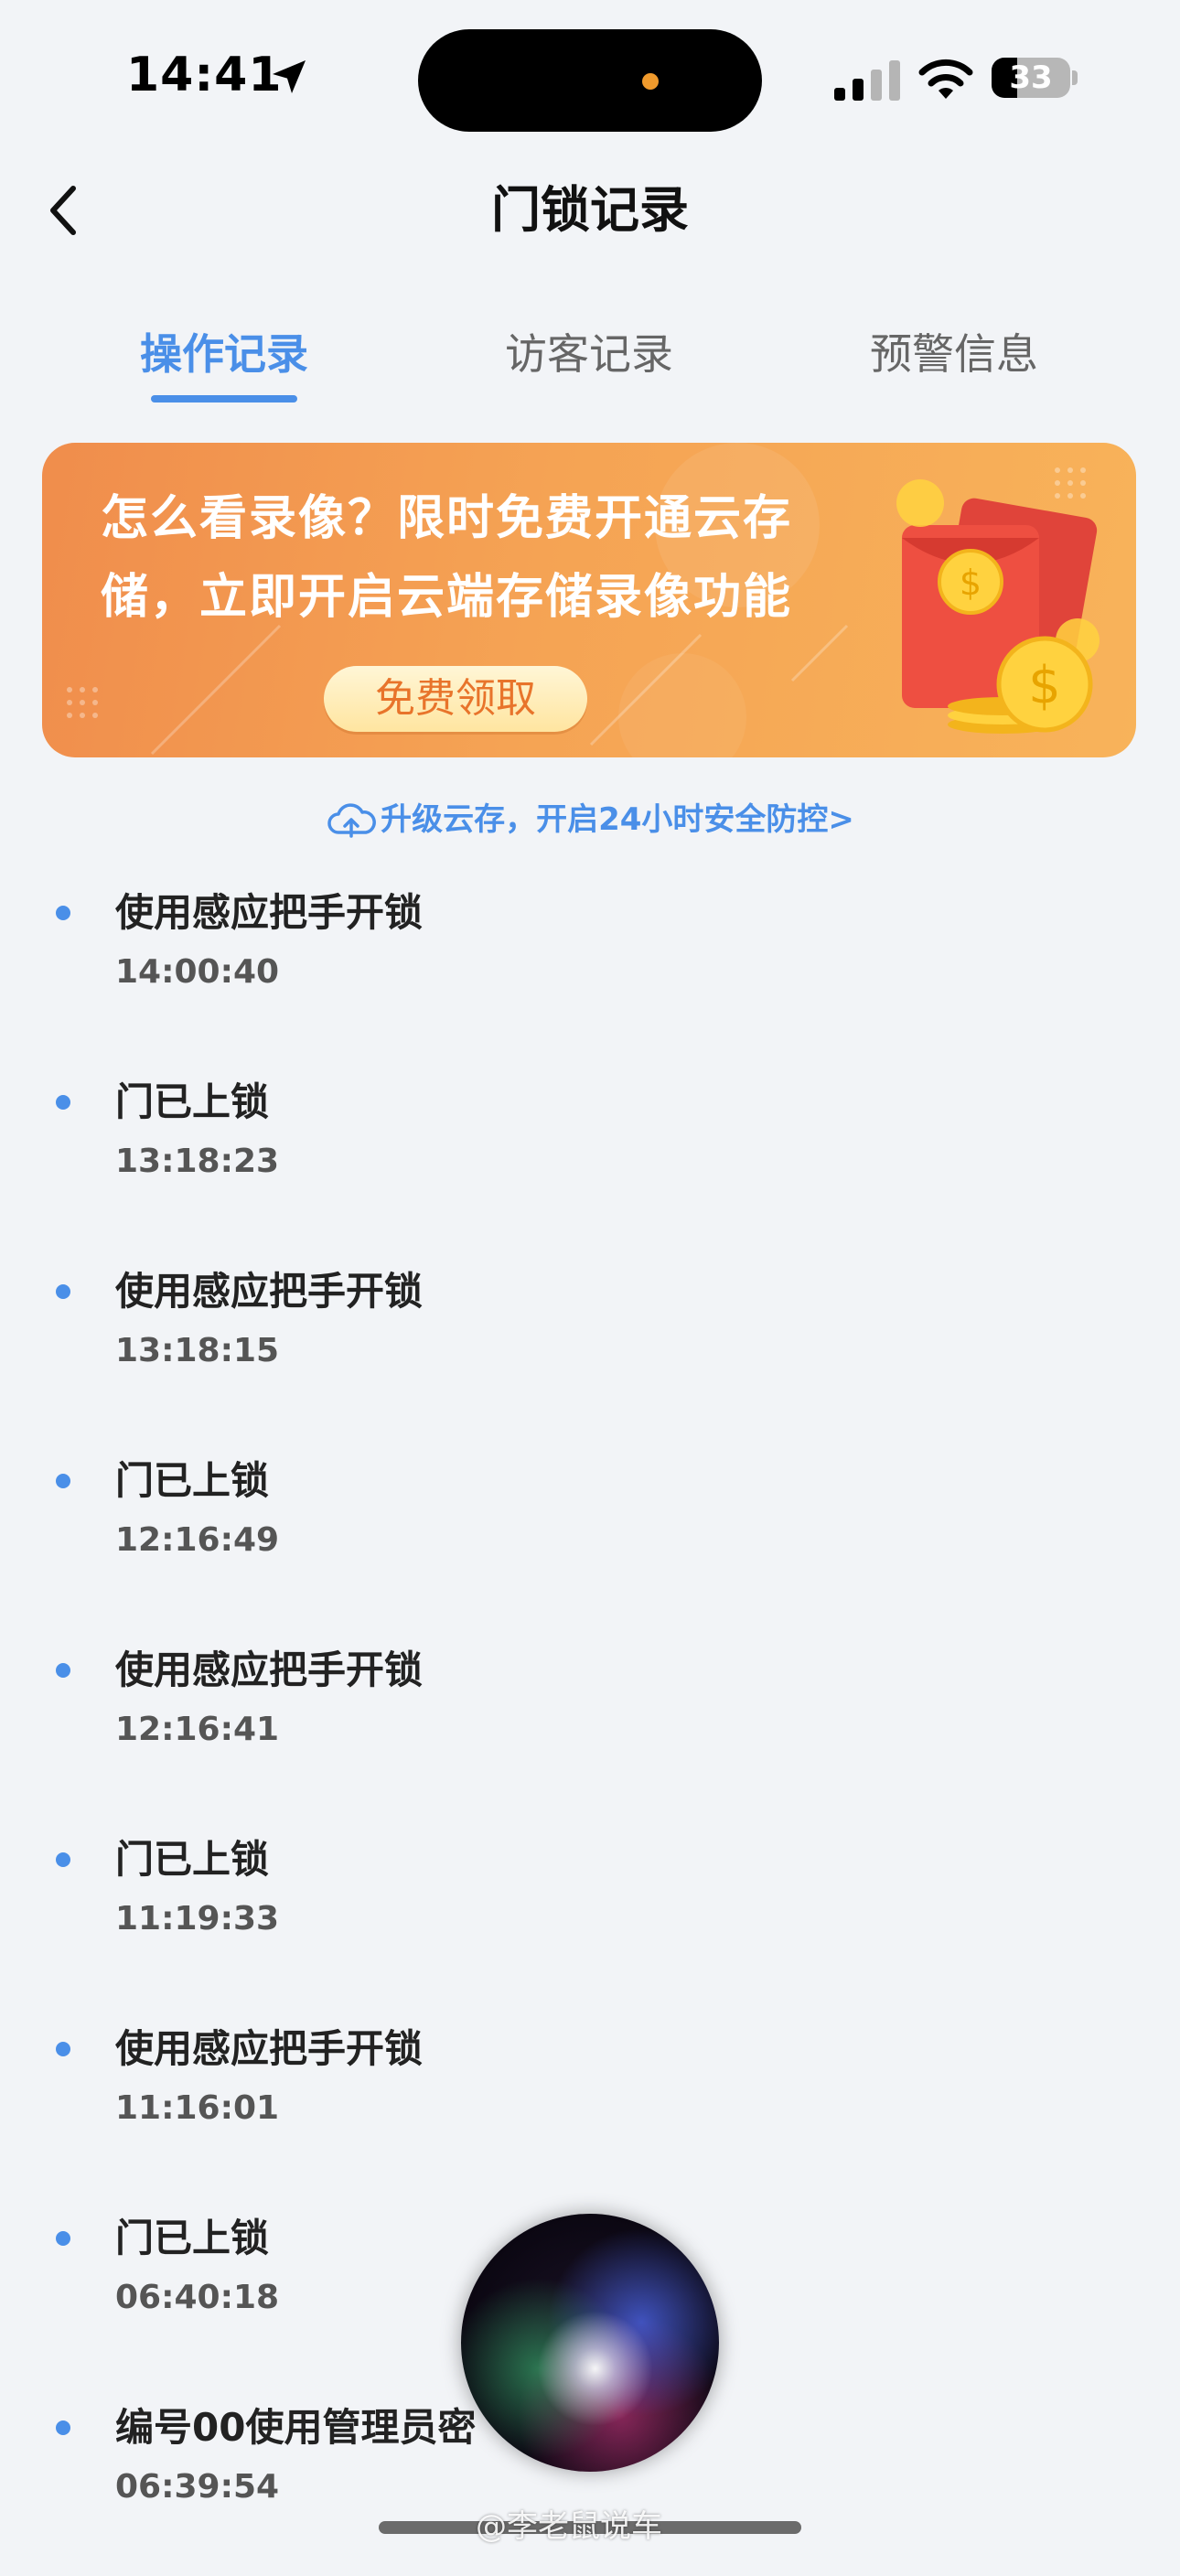 The height and width of the screenshot is (2576, 1180). What do you see at coordinates (447, 518) in the screenshot?
I see `promo-text-line-1: 怎么看录像？限时免费开通云存` at bounding box center [447, 518].